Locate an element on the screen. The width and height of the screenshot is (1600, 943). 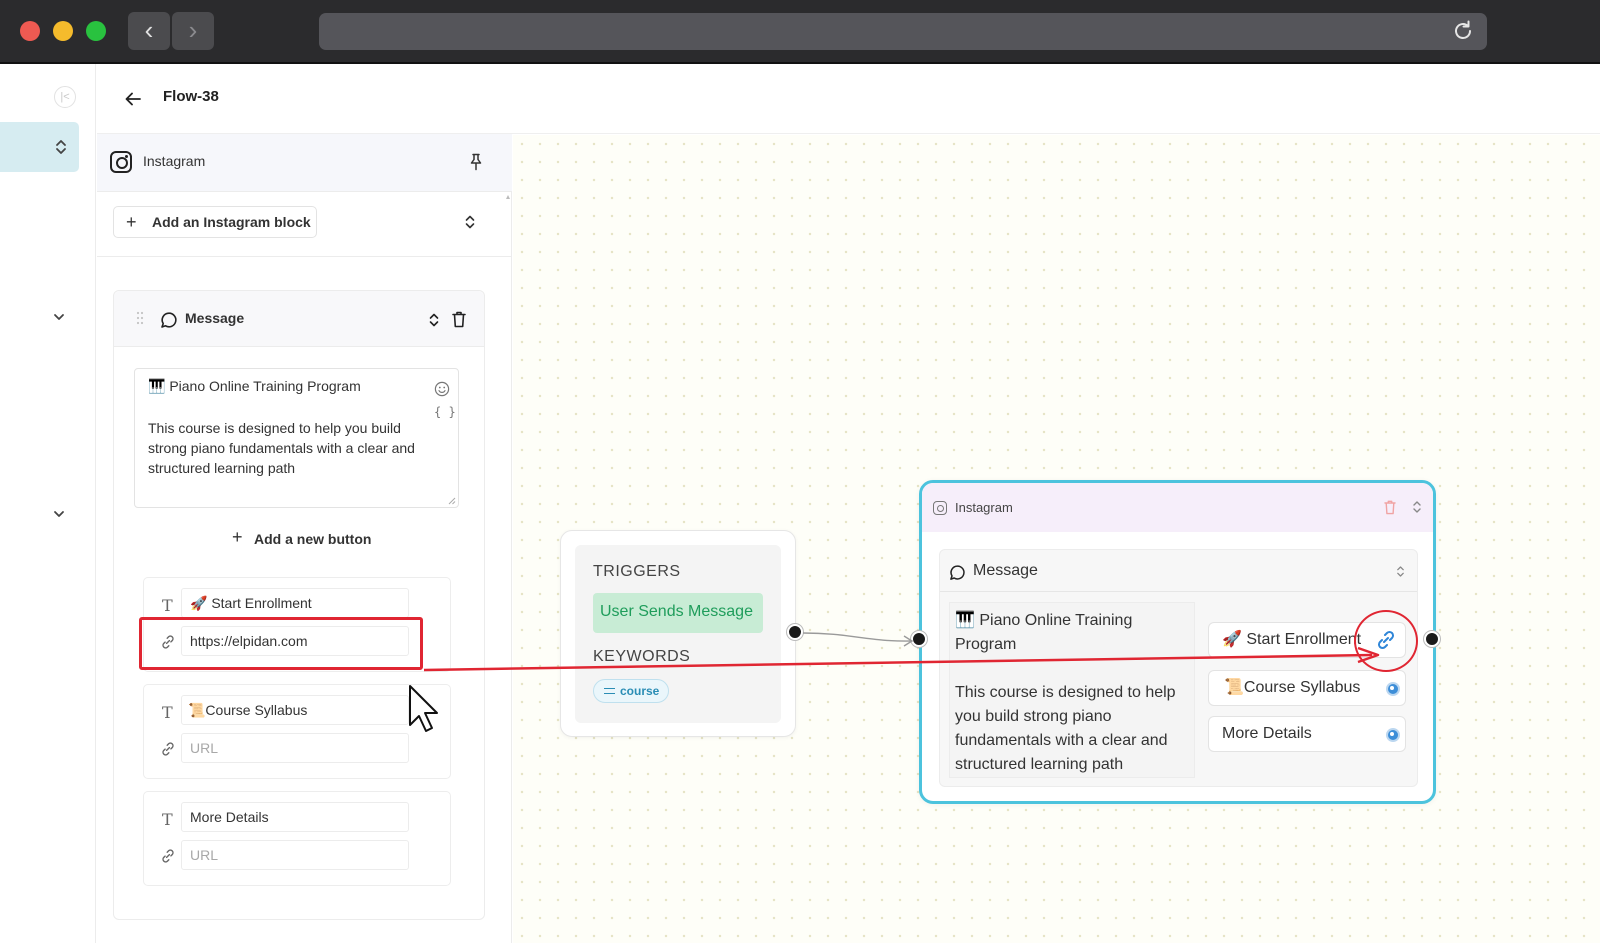
close-window-button is located at coordinates (30, 31).